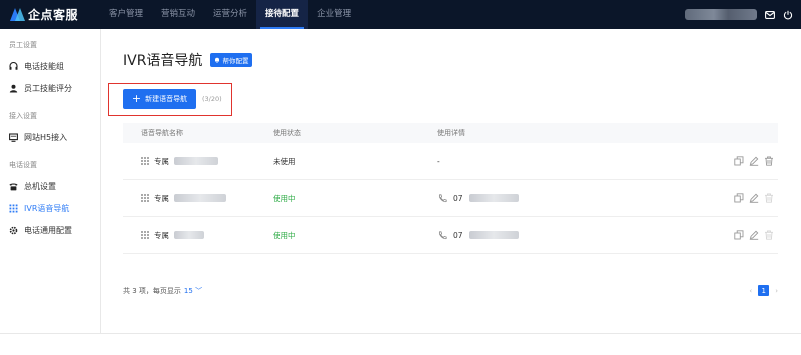 The width and height of the screenshot is (801, 355). What do you see at coordinates (235, 61) in the screenshot?
I see `help-config-label: 帮你配置` at bounding box center [235, 61].